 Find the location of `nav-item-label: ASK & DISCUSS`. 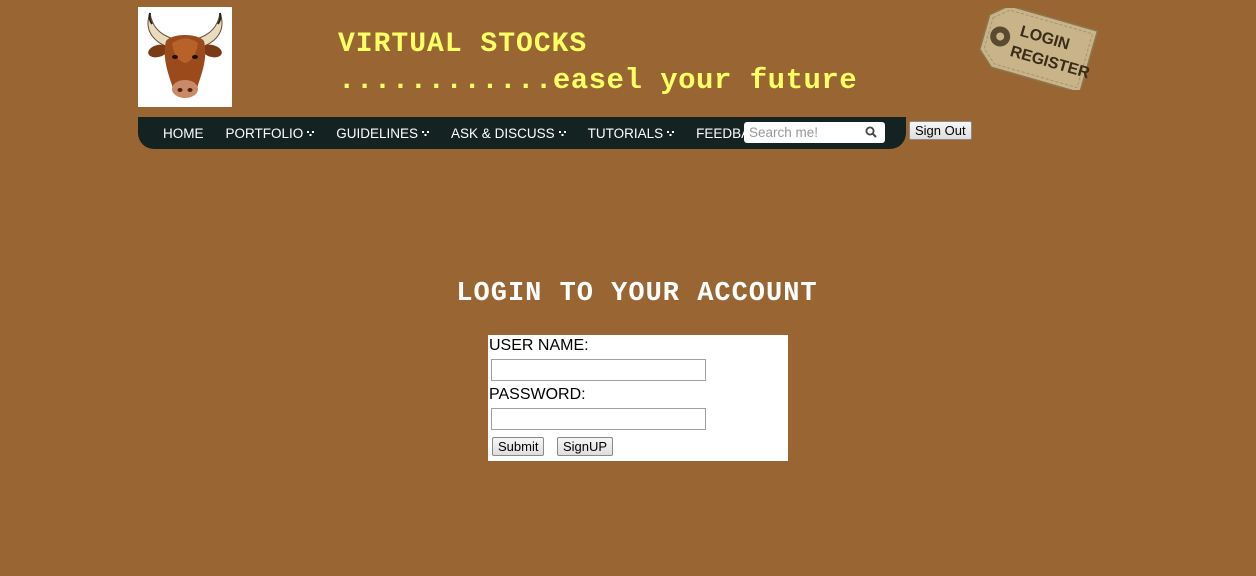

nav-item-label: ASK & DISCUSS is located at coordinates (503, 133).